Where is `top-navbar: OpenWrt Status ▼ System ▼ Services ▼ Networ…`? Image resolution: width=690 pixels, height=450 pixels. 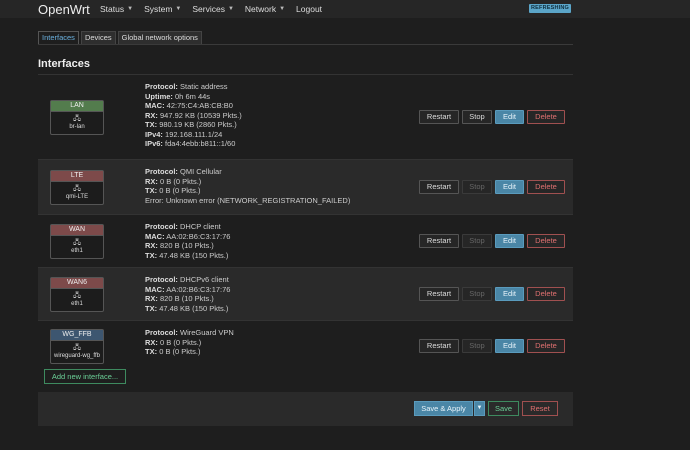 top-navbar: OpenWrt Status ▼ System ▼ Services ▼ Networ… is located at coordinates (345, 9).